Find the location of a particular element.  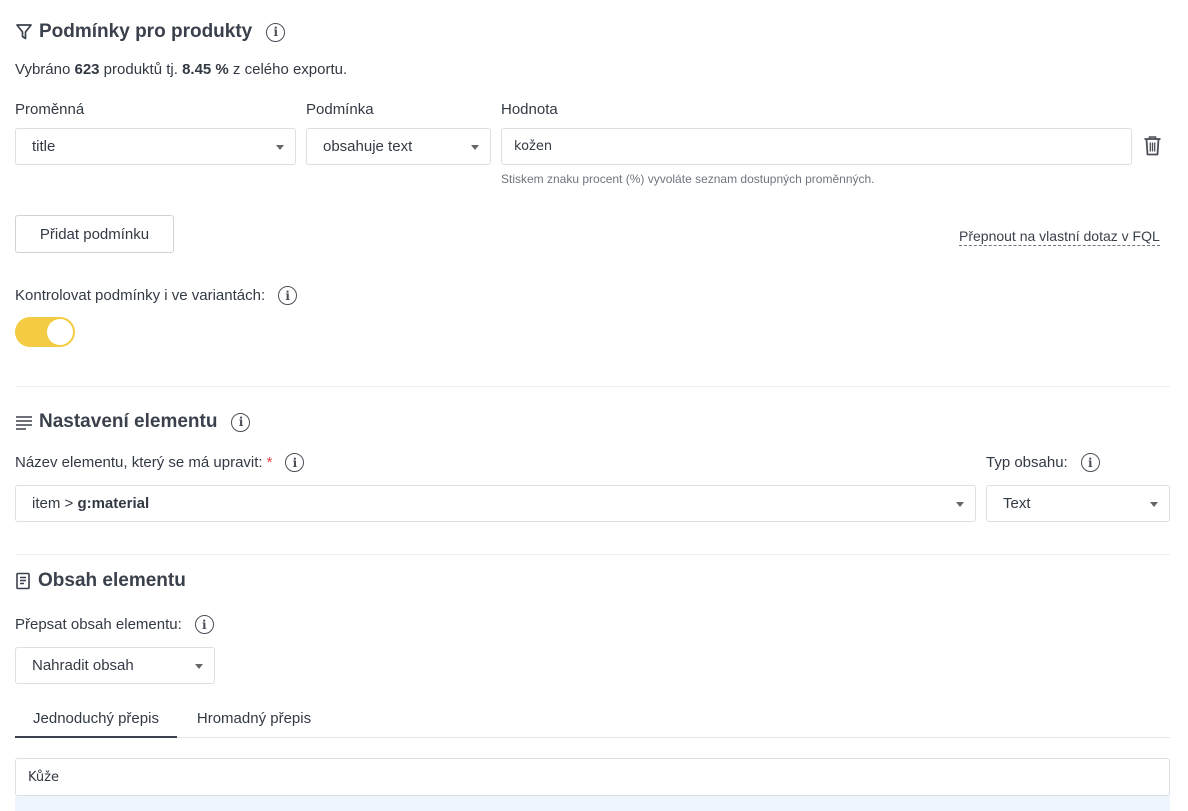

summary-percent: 8.45 % is located at coordinates (205, 69).